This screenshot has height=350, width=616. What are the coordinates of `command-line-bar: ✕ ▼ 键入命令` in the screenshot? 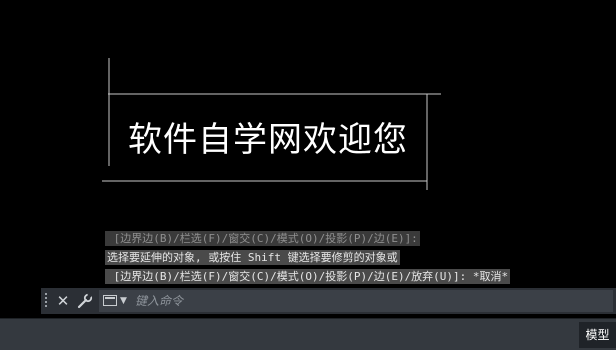 It's located at (328, 301).